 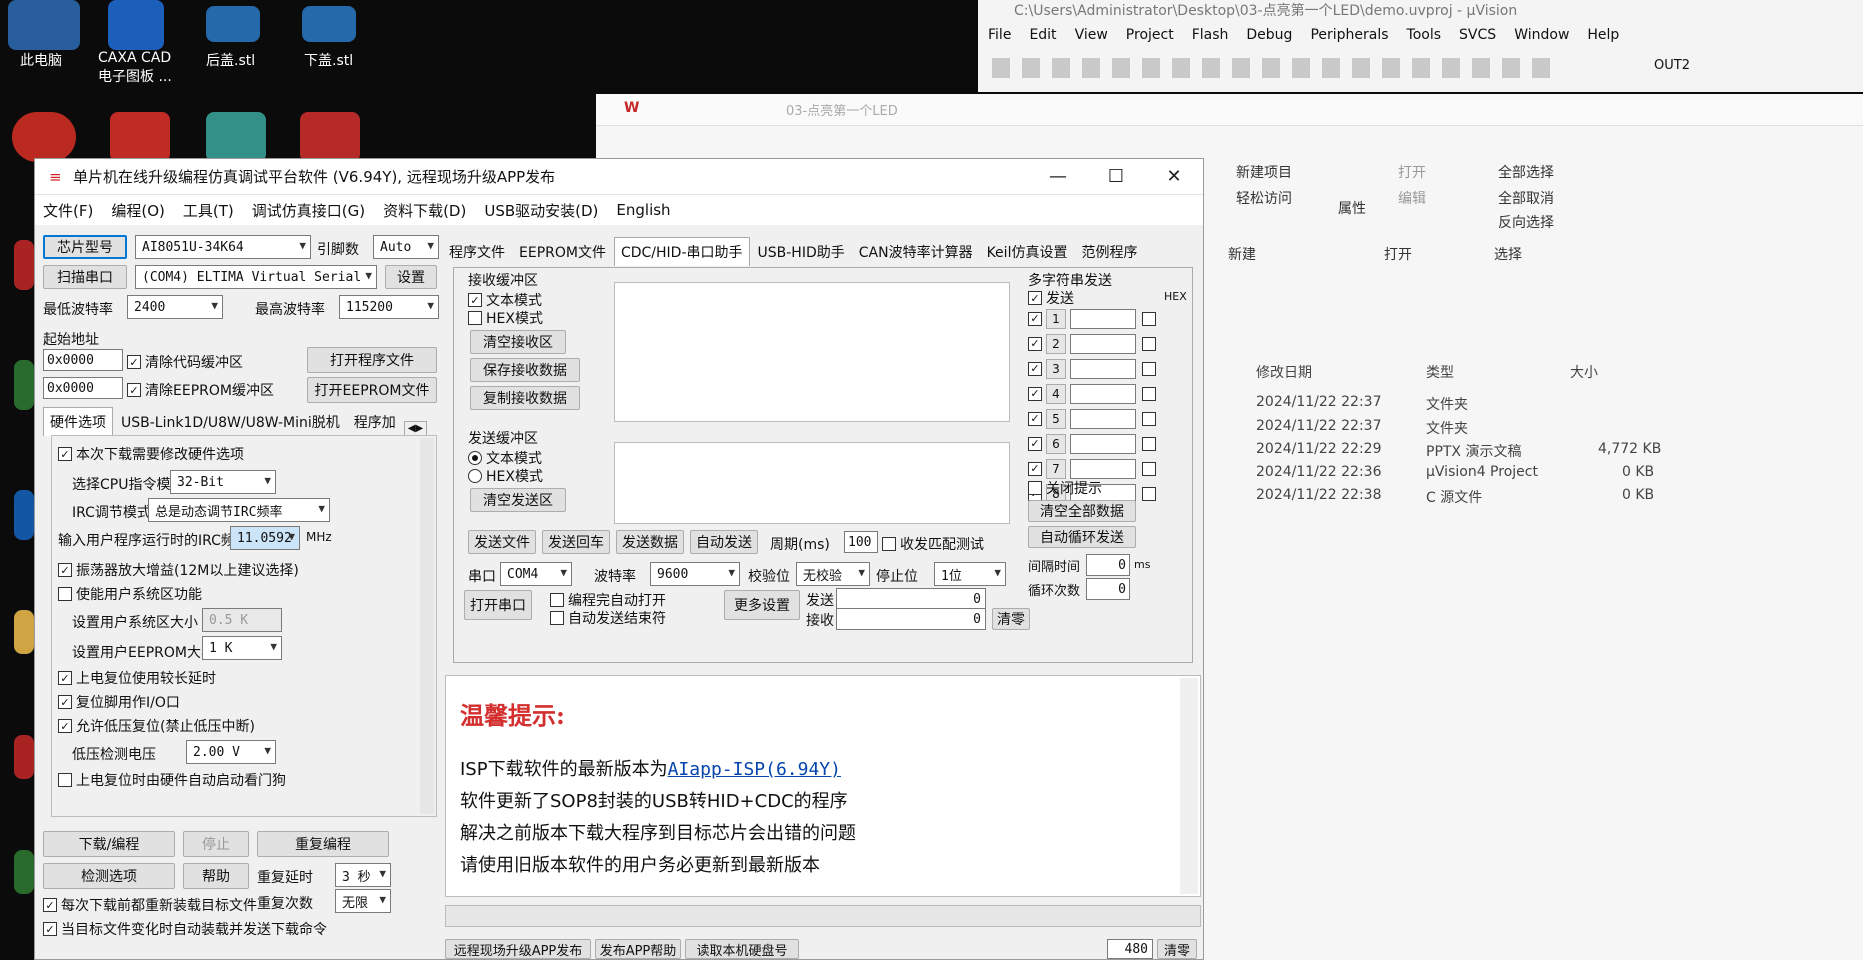 What do you see at coordinates (562, 252) in the screenshot?
I see `tab-eeprom-file: EEPROM文件` at bounding box center [562, 252].